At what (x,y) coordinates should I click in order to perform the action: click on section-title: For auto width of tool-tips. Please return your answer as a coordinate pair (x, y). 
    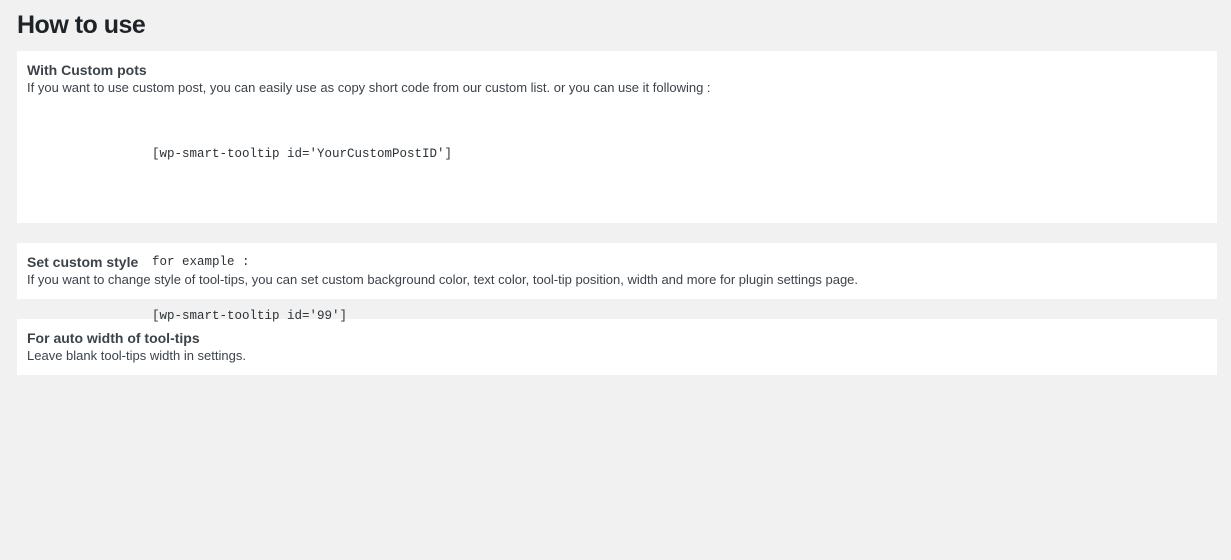
    Looking at the image, I should click on (113, 338).